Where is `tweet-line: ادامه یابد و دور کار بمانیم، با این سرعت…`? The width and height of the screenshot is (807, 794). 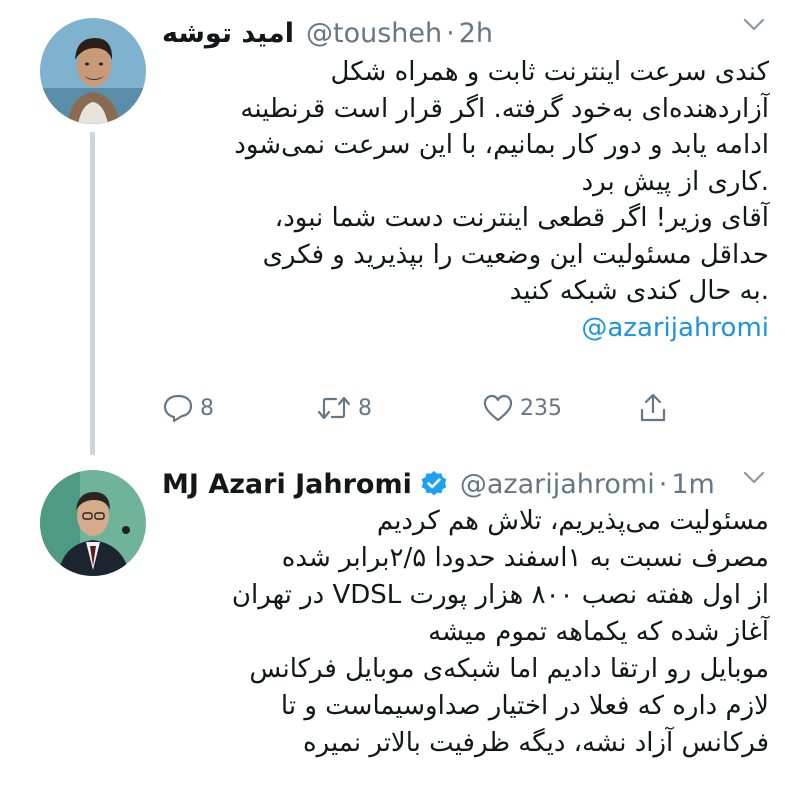 tweet-line: ادامه یابد و دور کار بمانیم، با این سرعت… is located at coordinates (501, 145).